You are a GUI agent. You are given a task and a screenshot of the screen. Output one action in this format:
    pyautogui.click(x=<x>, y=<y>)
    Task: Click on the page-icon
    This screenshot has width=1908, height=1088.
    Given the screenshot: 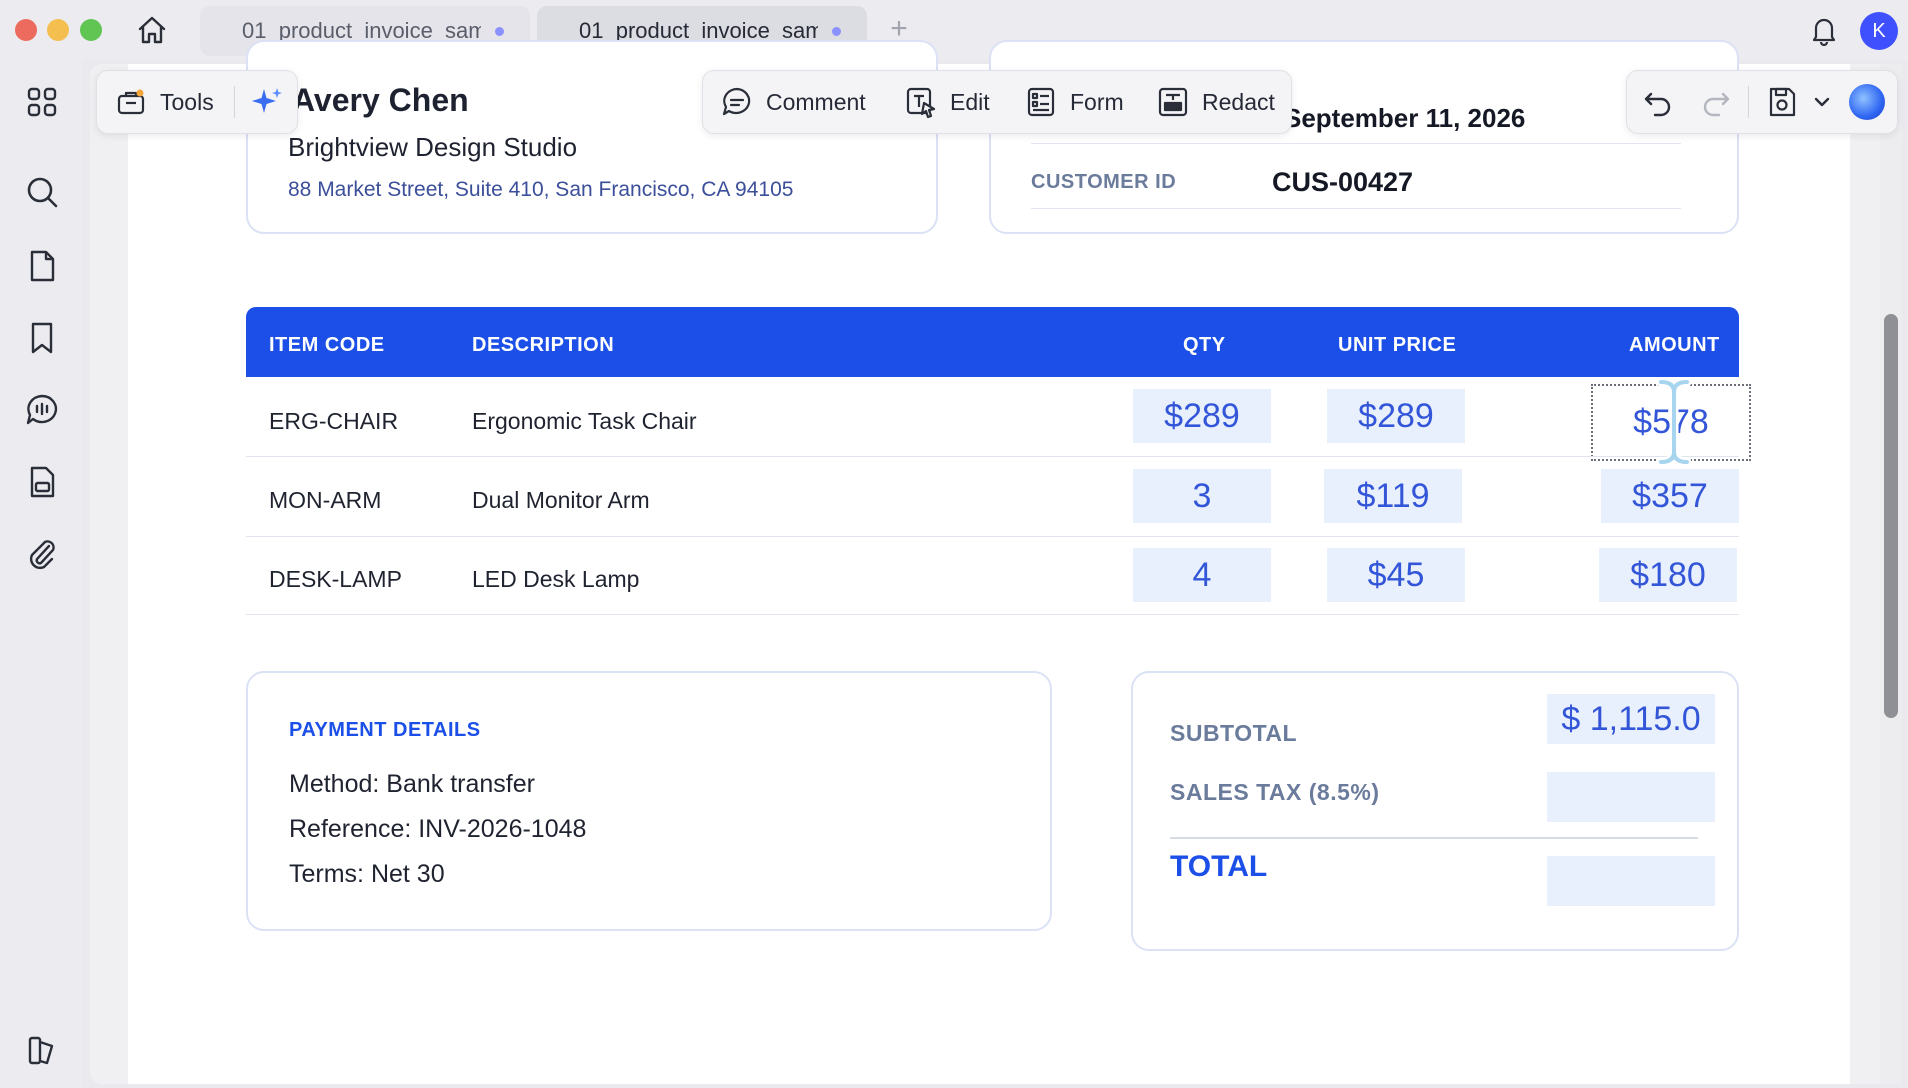 What is the action you would take?
    pyautogui.click(x=42, y=266)
    